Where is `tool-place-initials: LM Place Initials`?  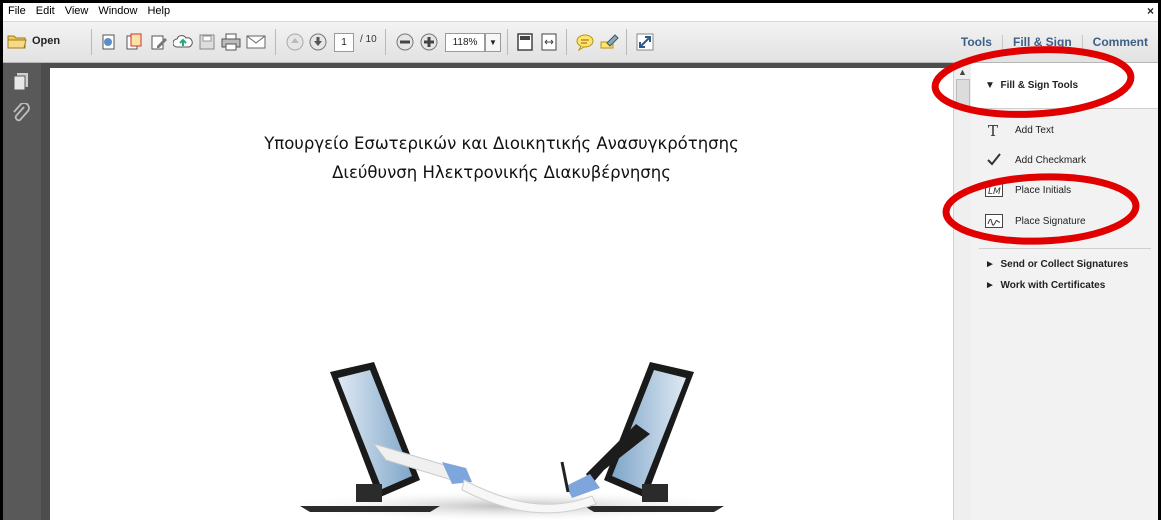 tool-place-initials: LM Place Initials is located at coordinates (1064, 190).